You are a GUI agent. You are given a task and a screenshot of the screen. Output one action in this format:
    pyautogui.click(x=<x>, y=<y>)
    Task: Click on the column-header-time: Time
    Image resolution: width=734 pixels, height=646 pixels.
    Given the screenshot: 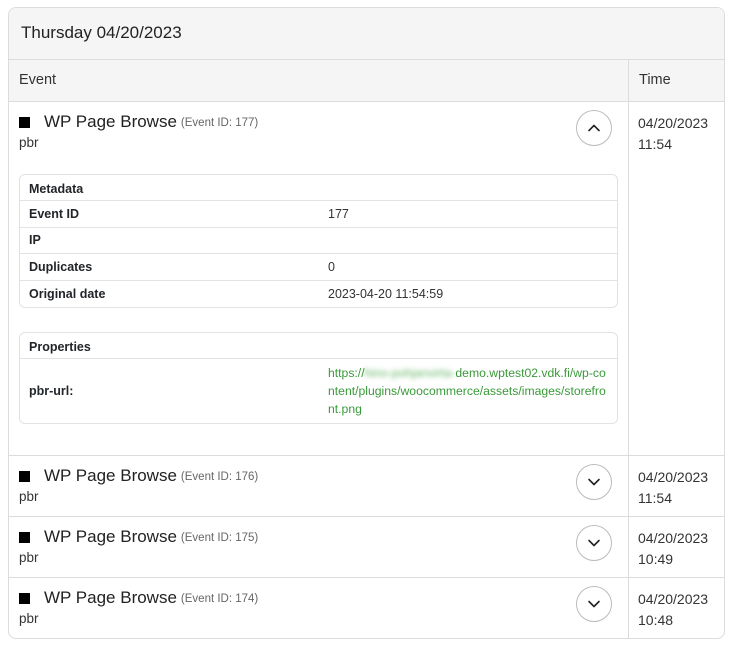 What is the action you would take?
    pyautogui.click(x=655, y=80)
    